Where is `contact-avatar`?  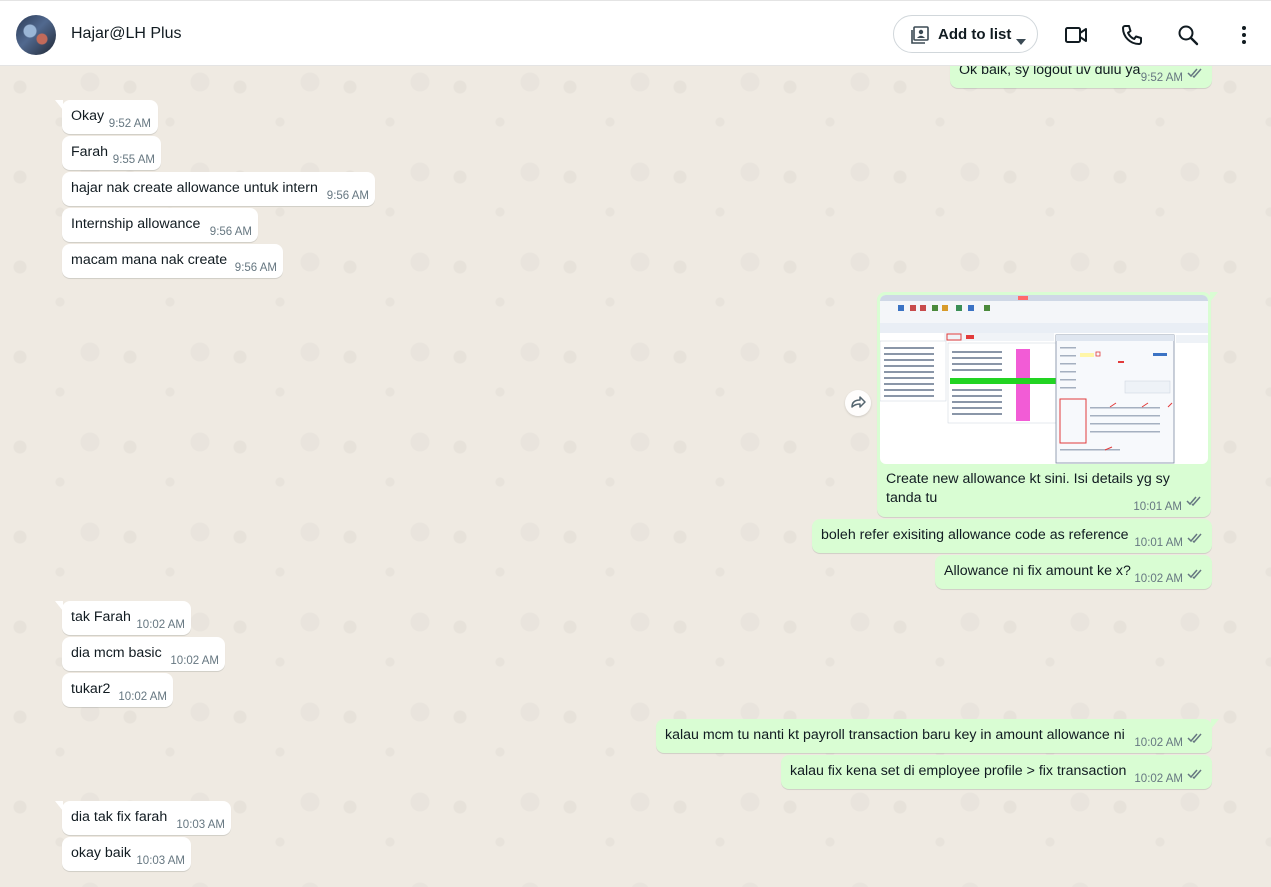 contact-avatar is located at coordinates (36, 35).